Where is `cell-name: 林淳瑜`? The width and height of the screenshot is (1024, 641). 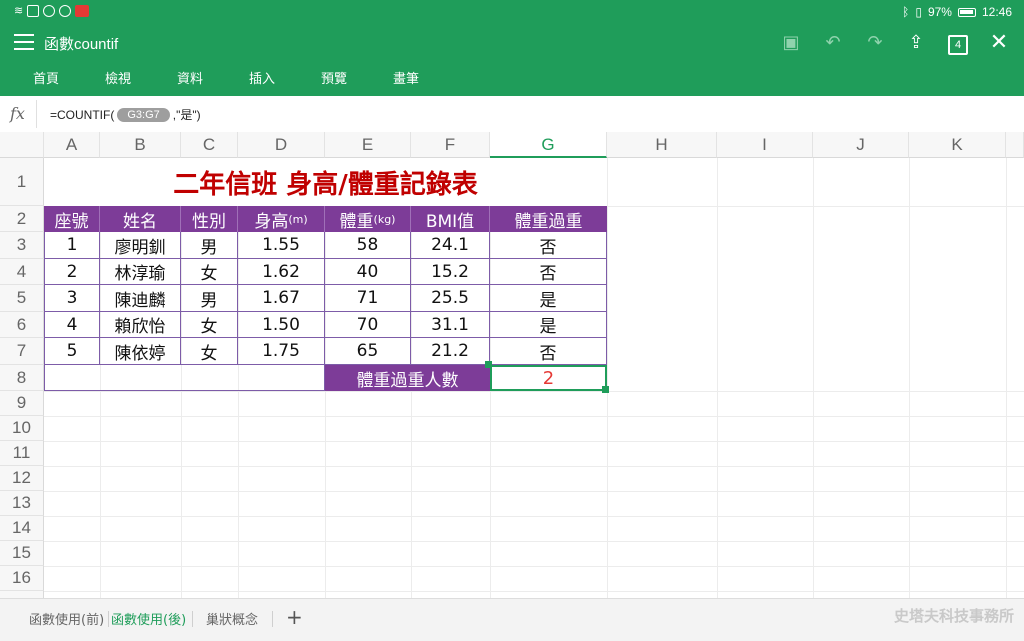 cell-name: 林淳瑜 is located at coordinates (140, 272).